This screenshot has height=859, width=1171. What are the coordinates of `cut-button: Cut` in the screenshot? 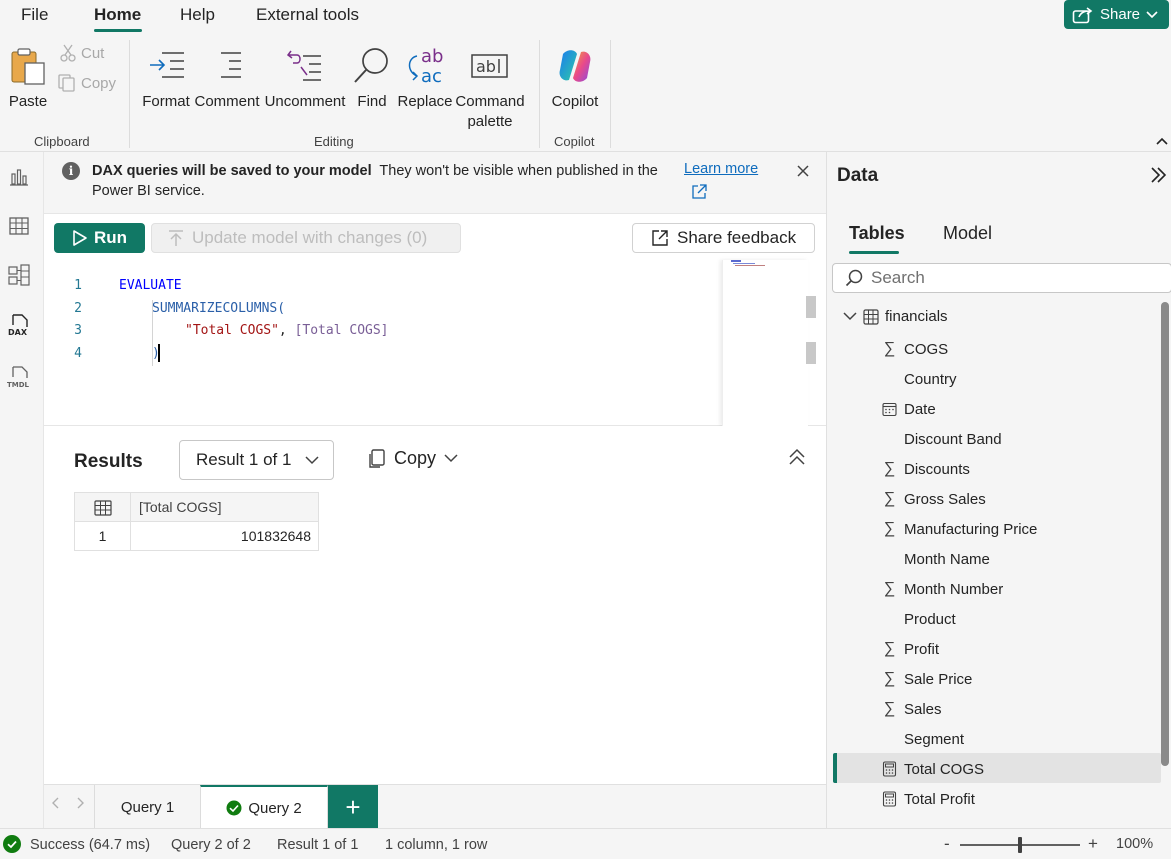 It's located at (82, 53).